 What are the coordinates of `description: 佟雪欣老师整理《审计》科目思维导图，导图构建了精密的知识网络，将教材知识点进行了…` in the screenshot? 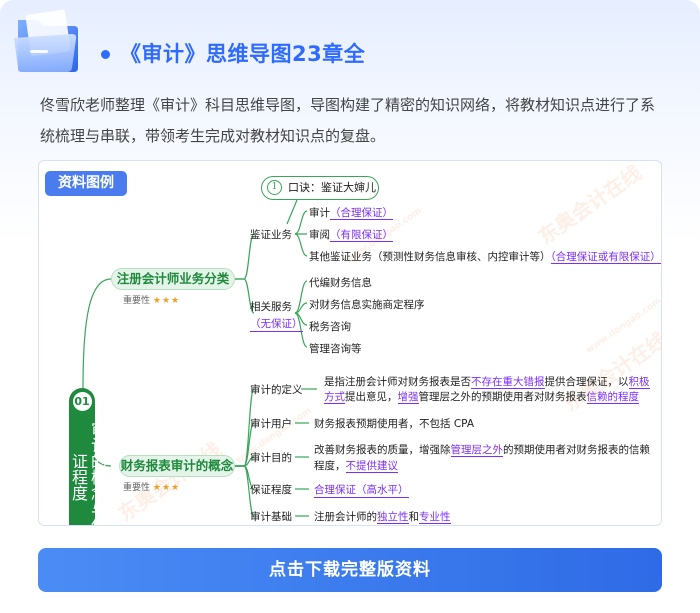 It's located at (348, 120).